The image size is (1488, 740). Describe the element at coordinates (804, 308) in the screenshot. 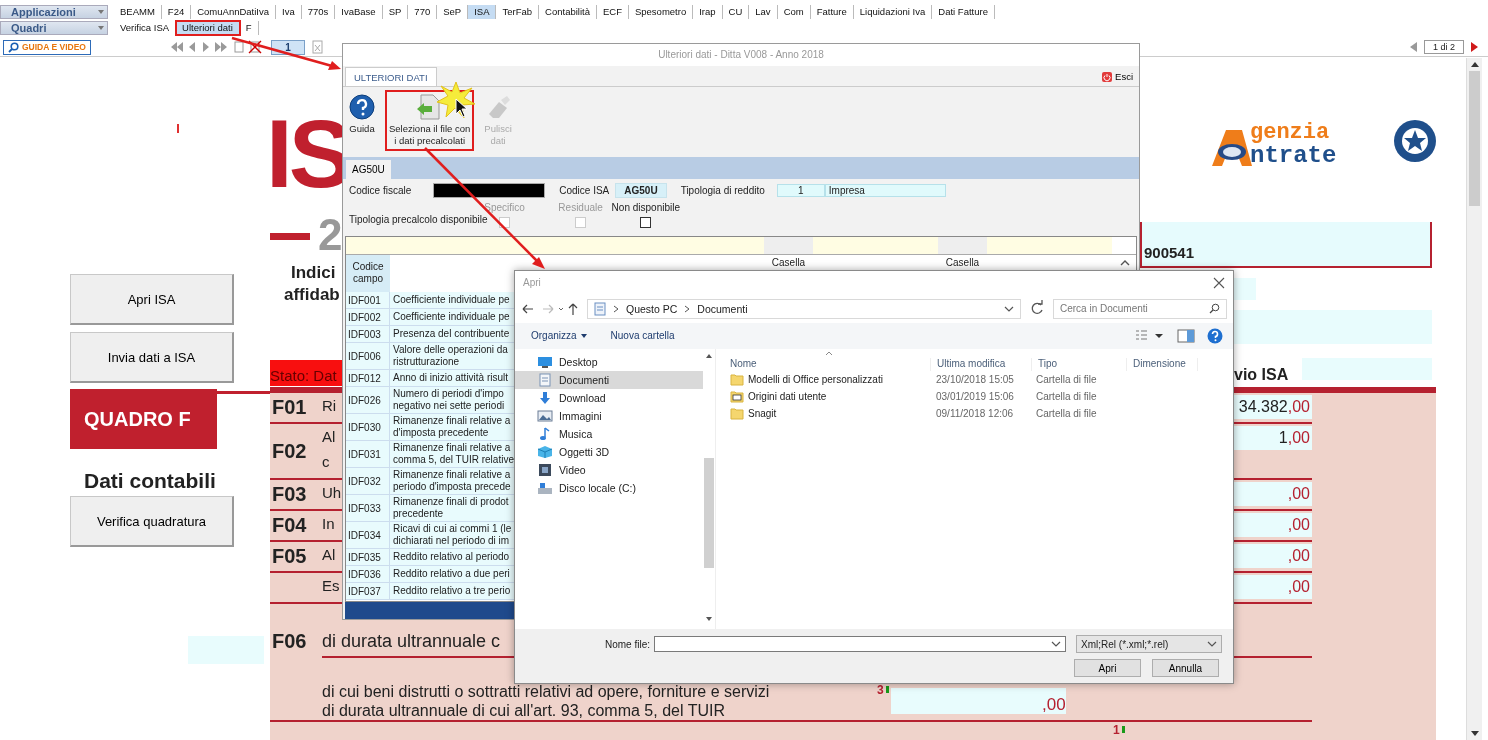

I see `address-bar: Questo PC Documenti` at that location.